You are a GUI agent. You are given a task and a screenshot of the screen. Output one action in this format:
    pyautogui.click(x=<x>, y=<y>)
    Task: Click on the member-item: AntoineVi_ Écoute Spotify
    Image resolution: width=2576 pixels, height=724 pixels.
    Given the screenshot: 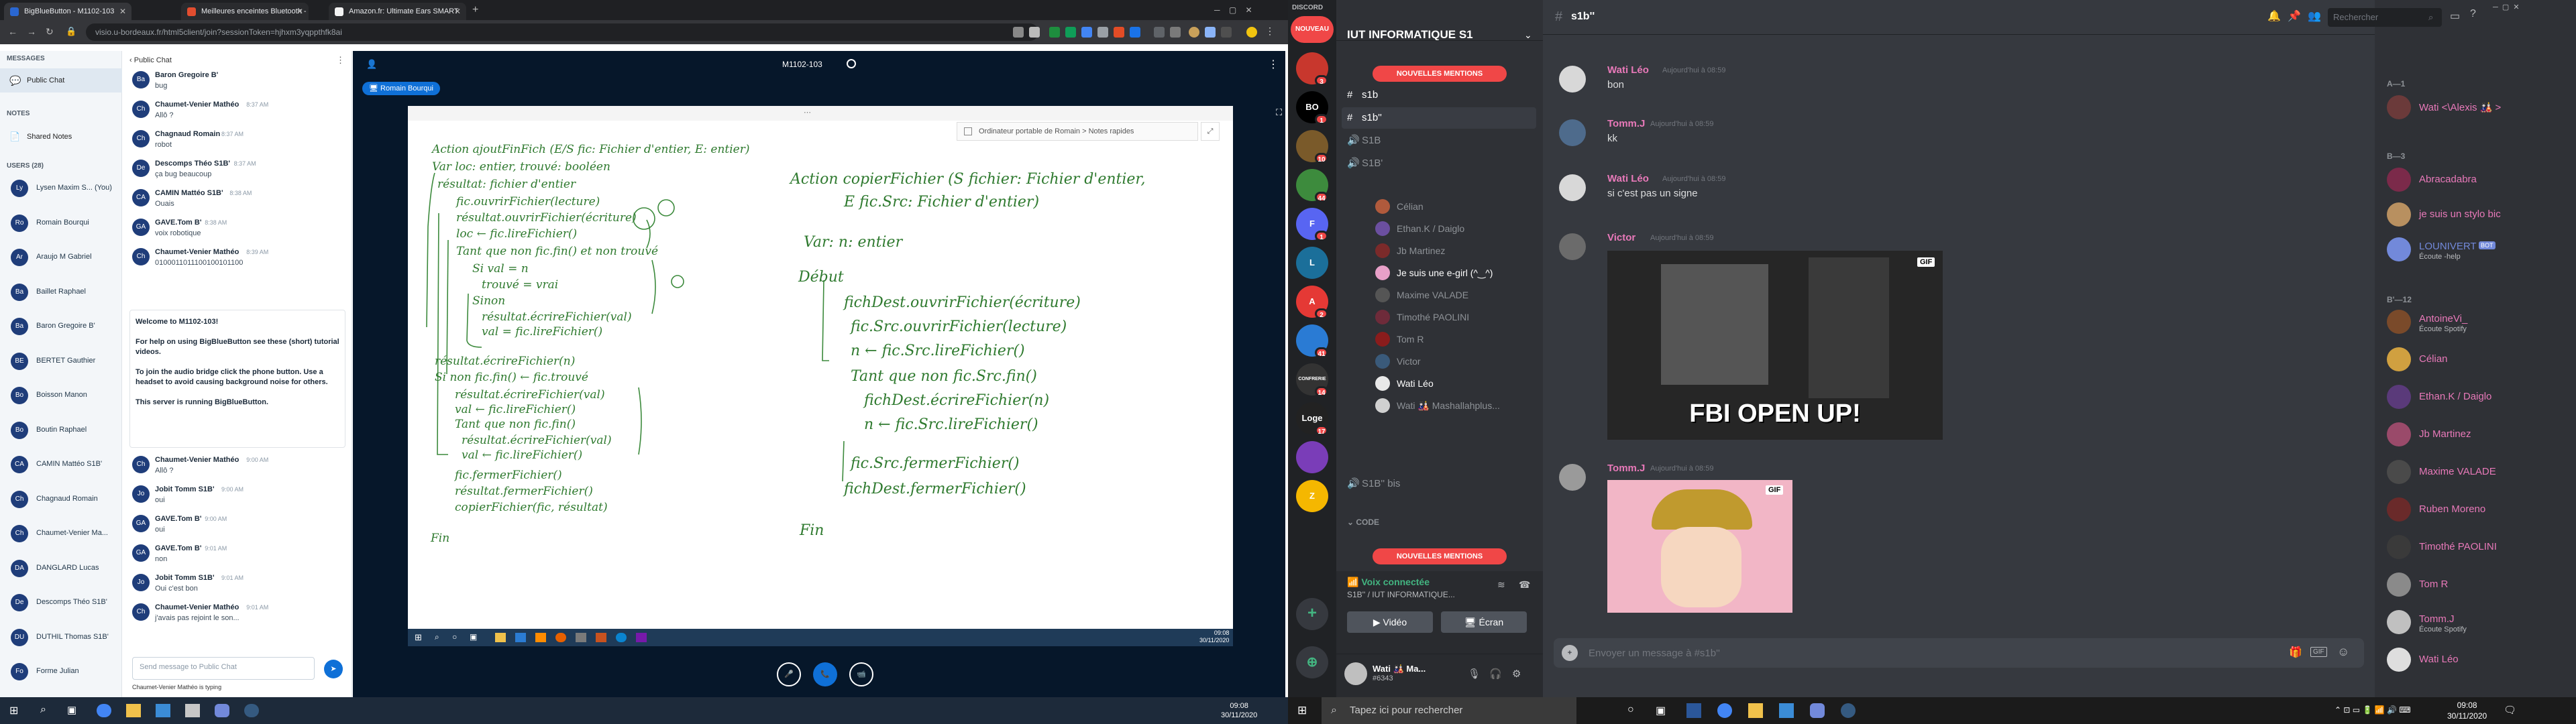 What is the action you would take?
    pyautogui.click(x=2477, y=322)
    